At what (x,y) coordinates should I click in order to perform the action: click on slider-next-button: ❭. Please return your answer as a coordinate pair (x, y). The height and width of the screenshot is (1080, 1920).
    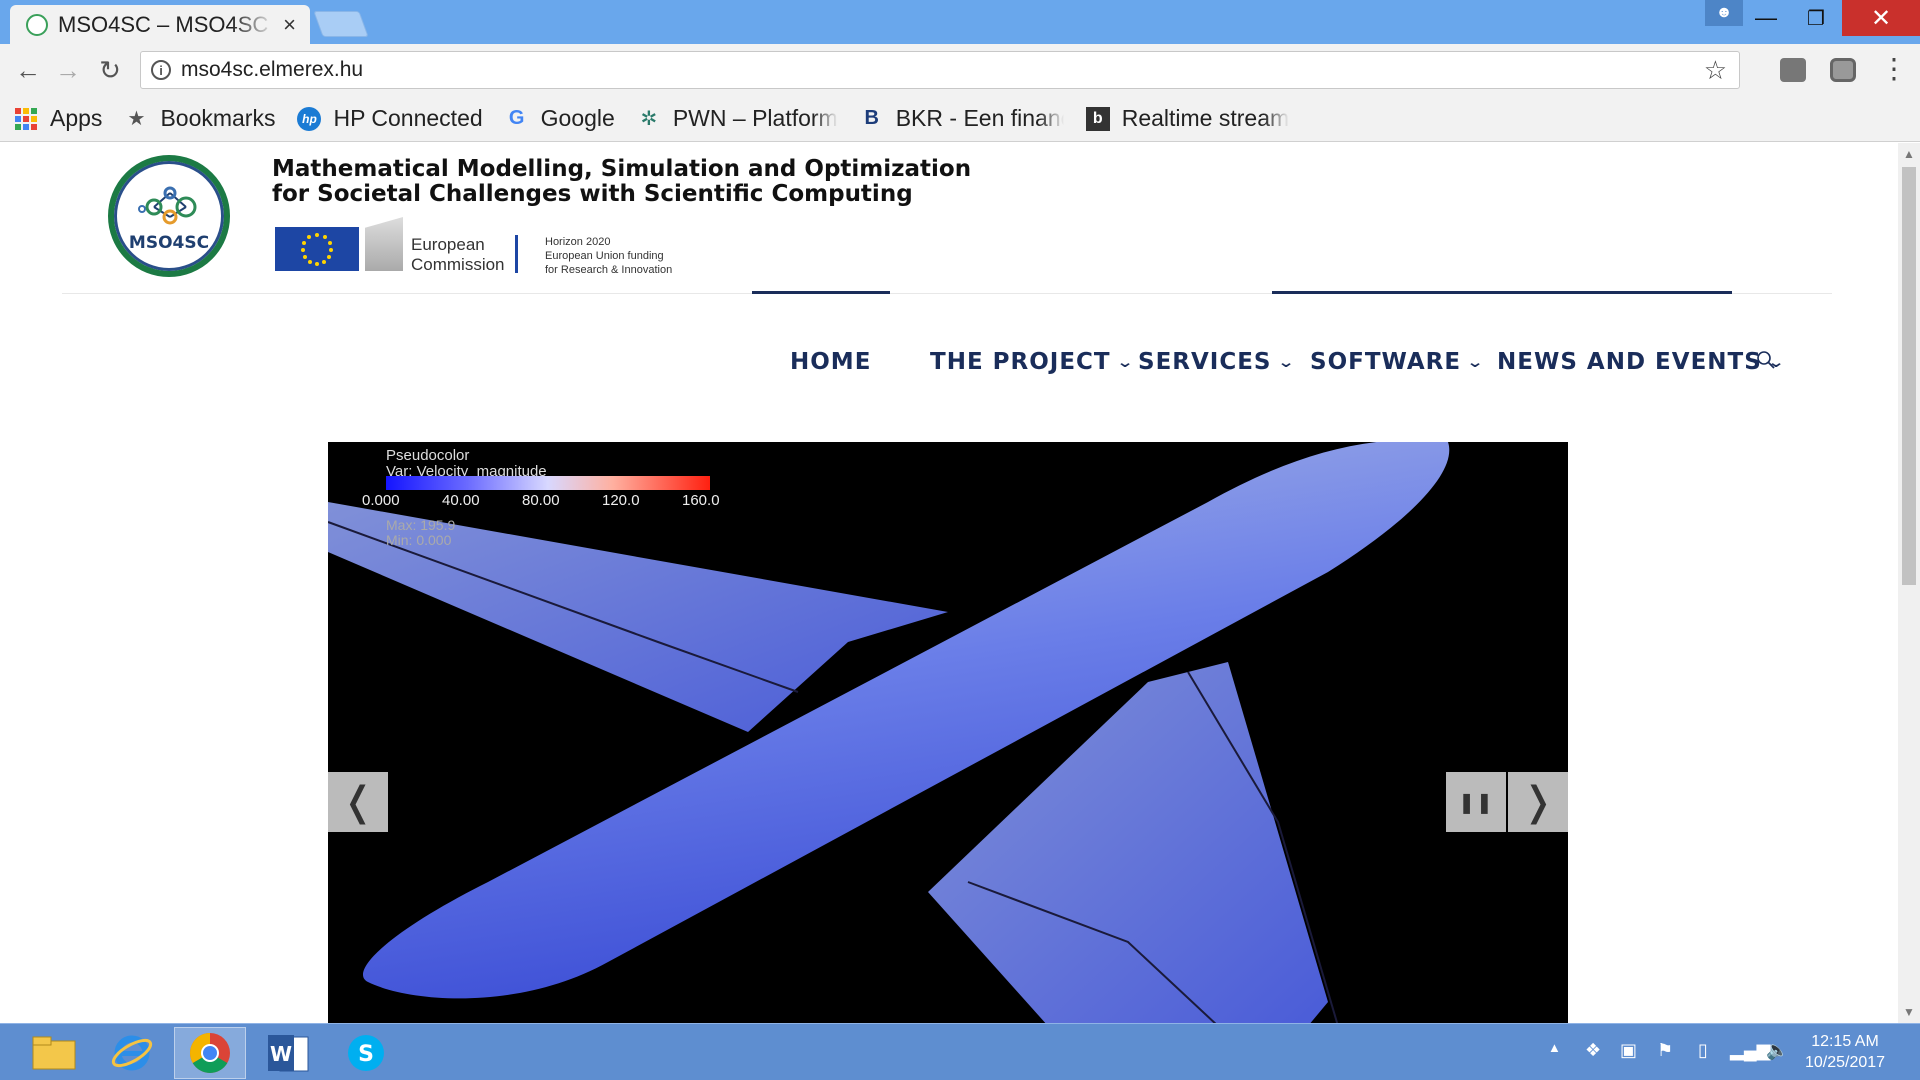
    Looking at the image, I should click on (1538, 802).